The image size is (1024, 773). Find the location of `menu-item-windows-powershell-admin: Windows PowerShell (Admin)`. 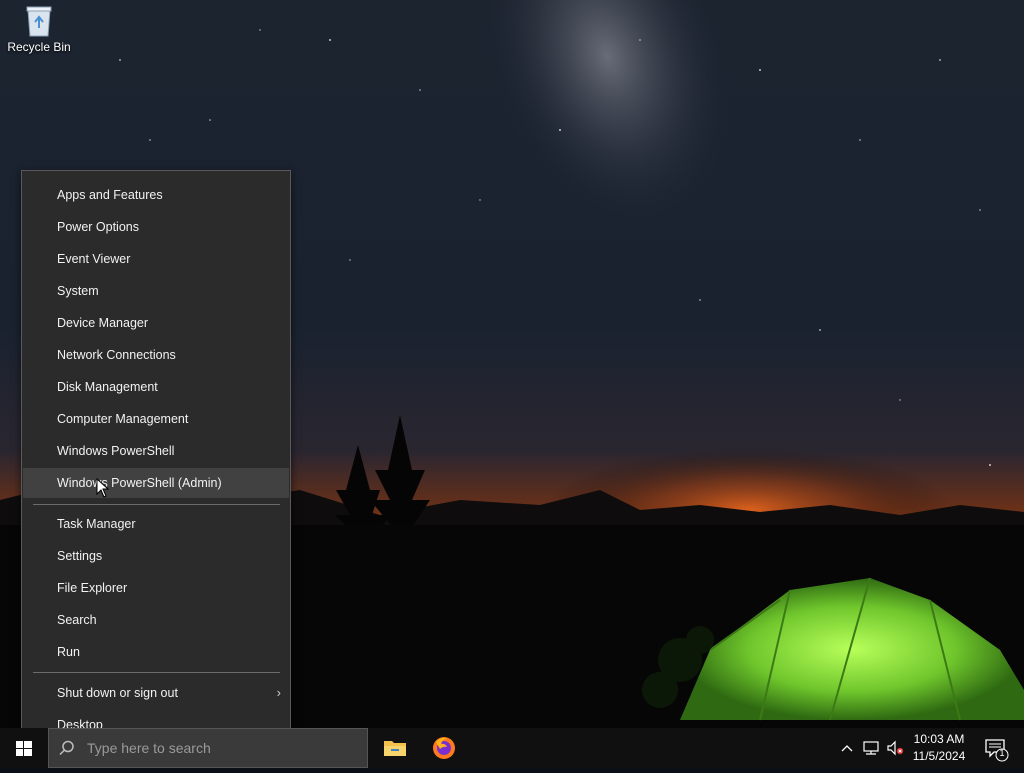

menu-item-windows-powershell-admin: Windows PowerShell (Admin) is located at coordinates (156, 483).